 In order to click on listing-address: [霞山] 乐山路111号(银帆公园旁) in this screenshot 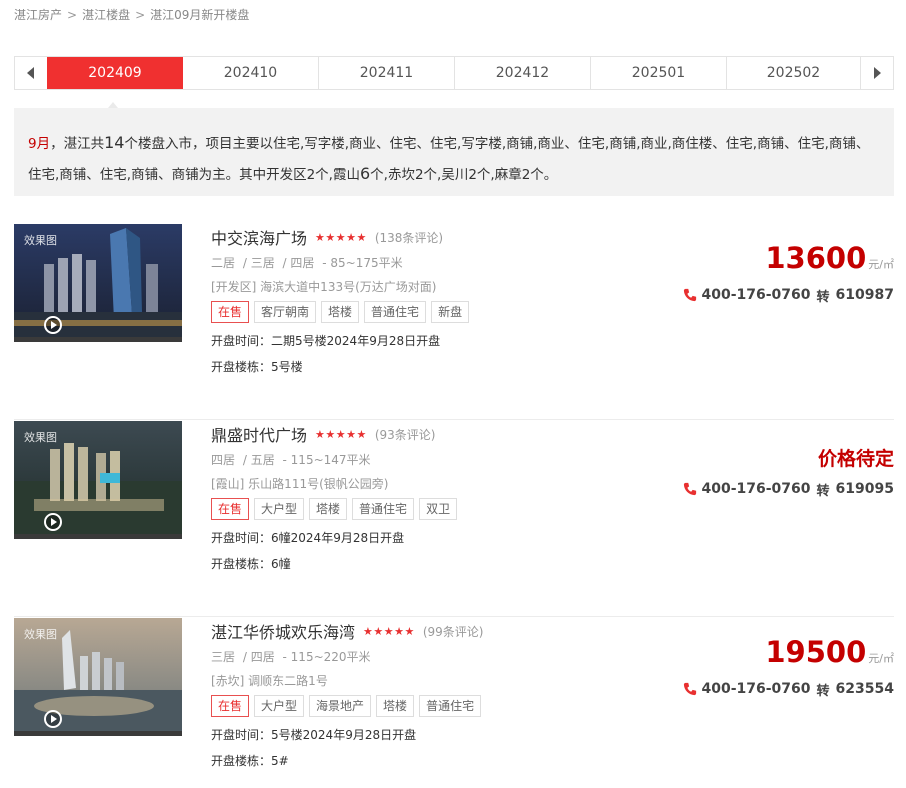, I will do `click(300, 484)`.